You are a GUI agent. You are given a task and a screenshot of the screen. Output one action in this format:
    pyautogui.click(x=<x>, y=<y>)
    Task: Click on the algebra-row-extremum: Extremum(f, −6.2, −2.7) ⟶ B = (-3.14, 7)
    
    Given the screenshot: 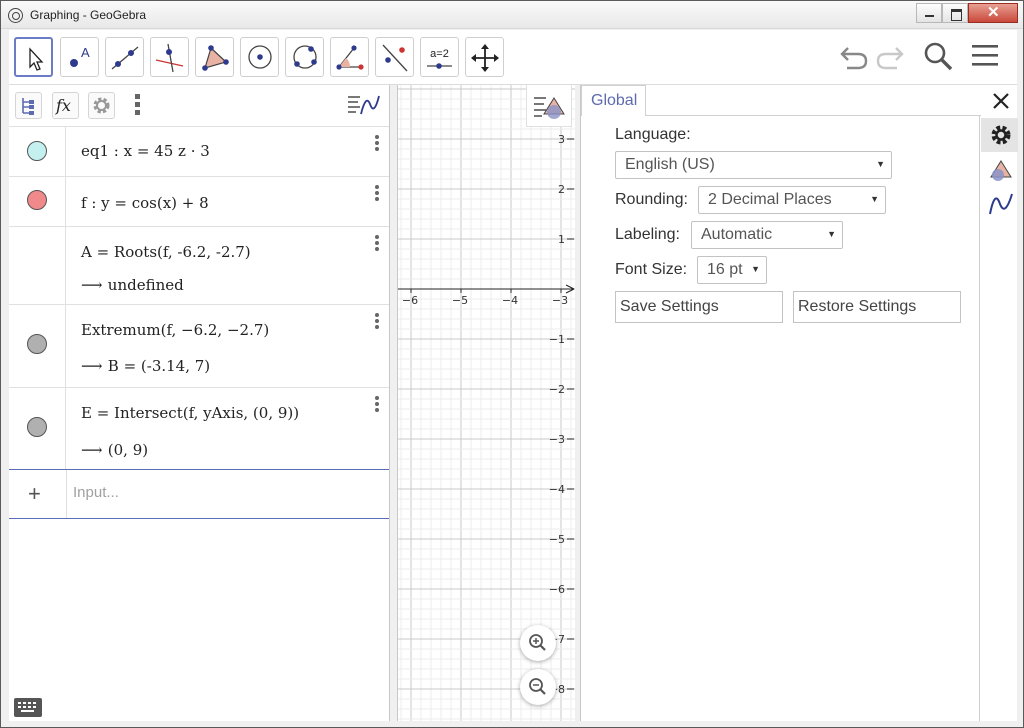 What is the action you would take?
    pyautogui.click(x=199, y=346)
    